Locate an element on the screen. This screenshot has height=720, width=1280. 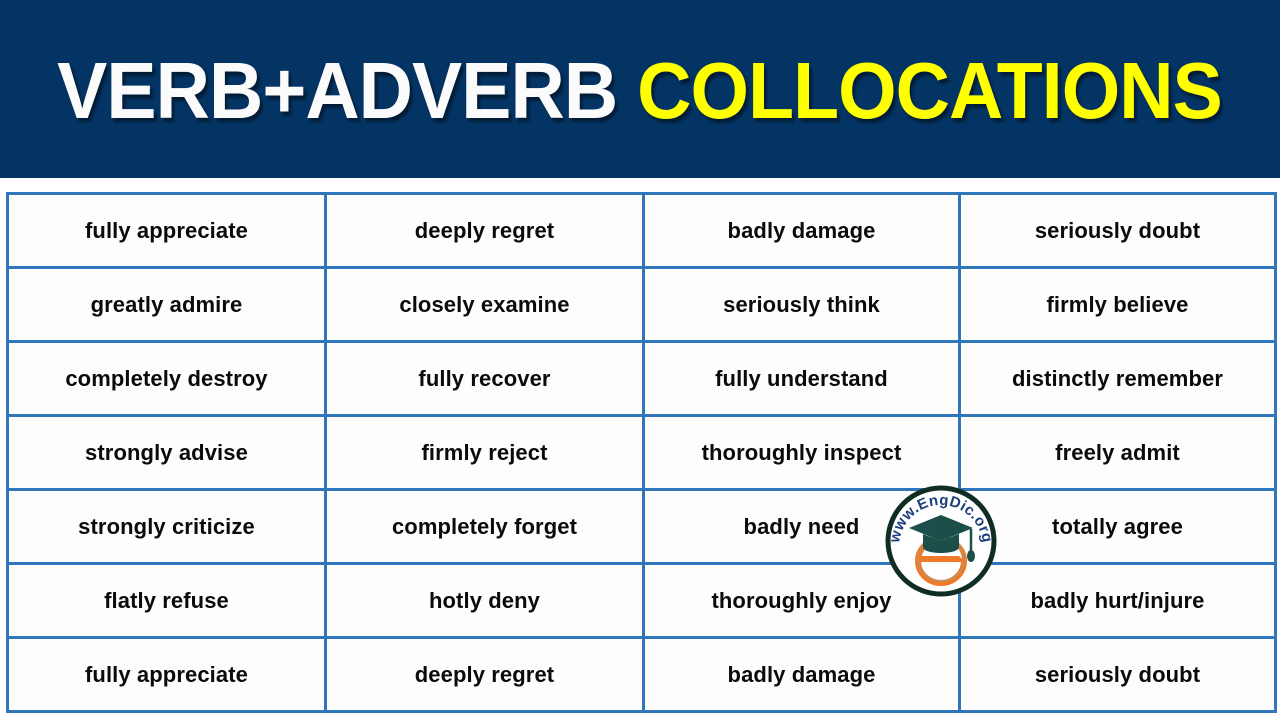
collocation-cell: completely forget is located at coordinates (484, 526).